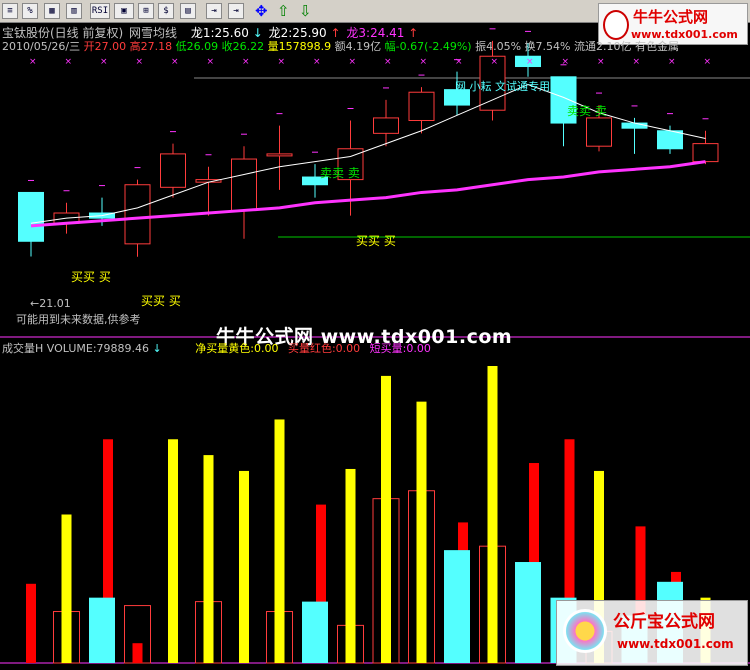 Image resolution: width=750 pixels, height=670 pixels. I want to click on watermark-bottom: 公斤宝公式网 www.tdx001.com, so click(652, 633).